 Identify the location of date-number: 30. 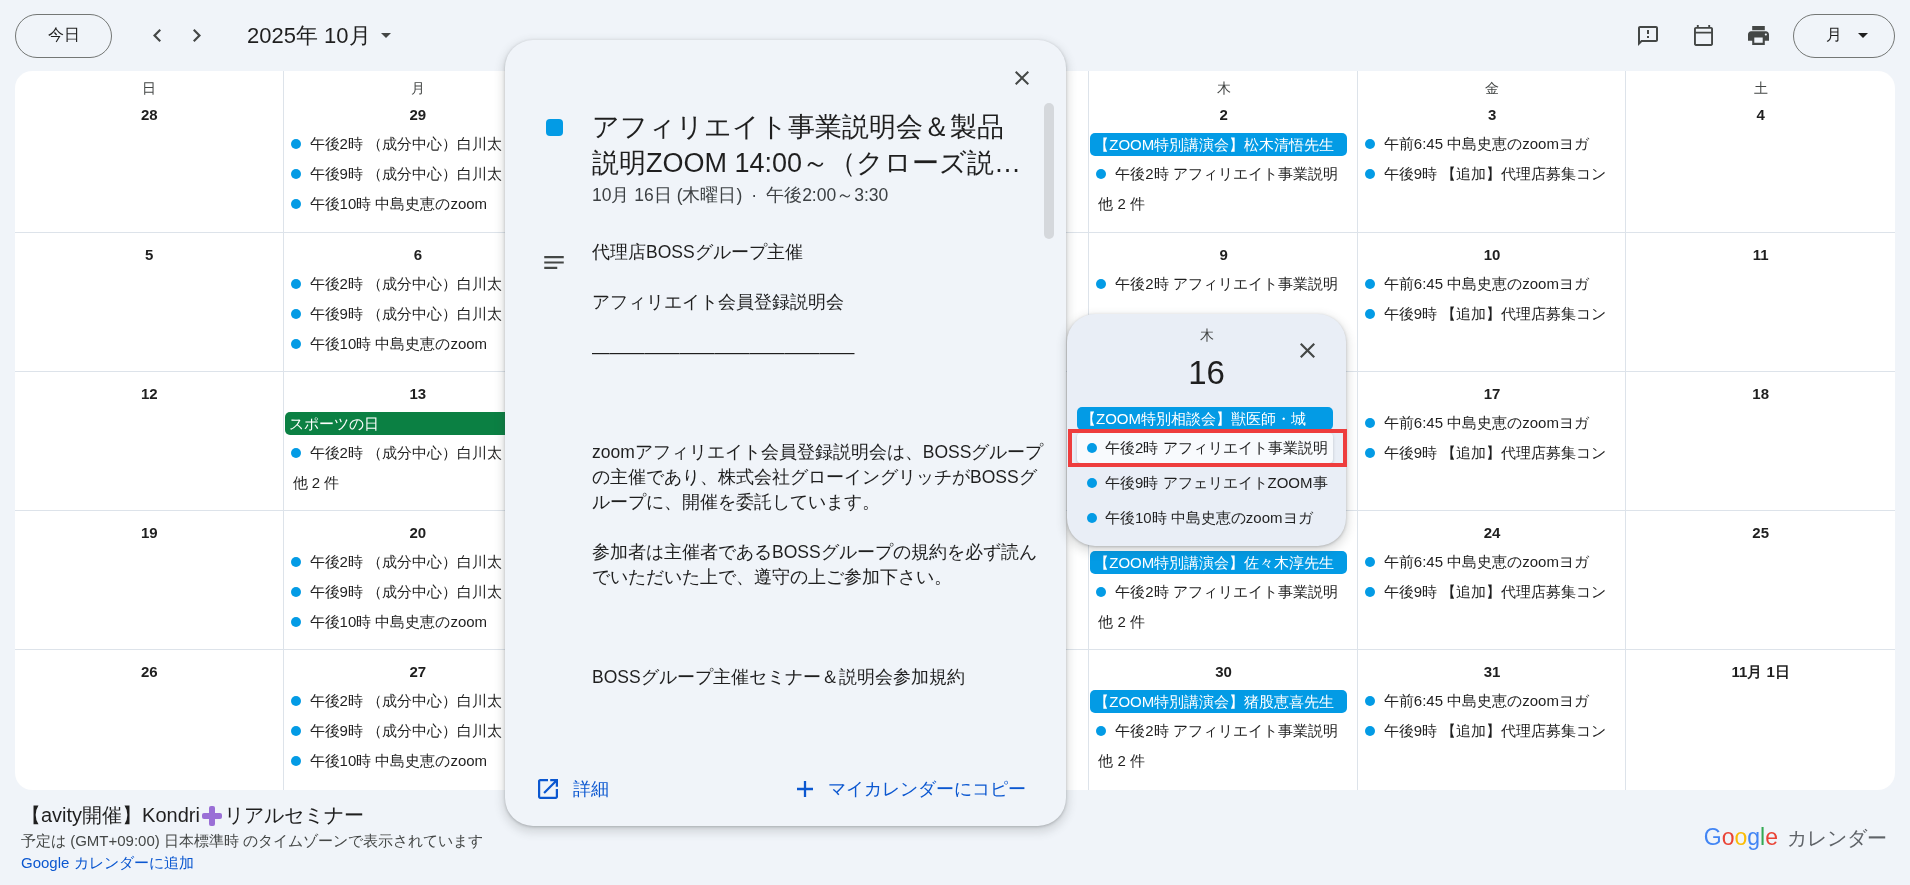
(1223, 672).